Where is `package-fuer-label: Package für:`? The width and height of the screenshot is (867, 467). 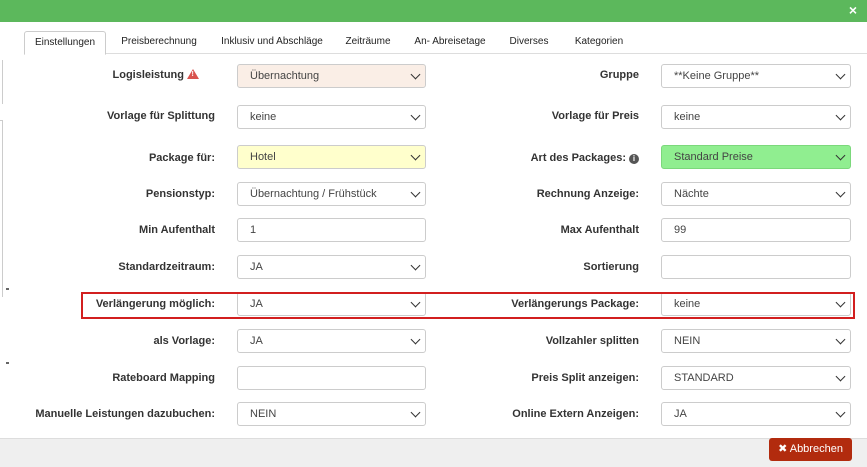 package-fuer-label: Package für: is located at coordinates (181, 158).